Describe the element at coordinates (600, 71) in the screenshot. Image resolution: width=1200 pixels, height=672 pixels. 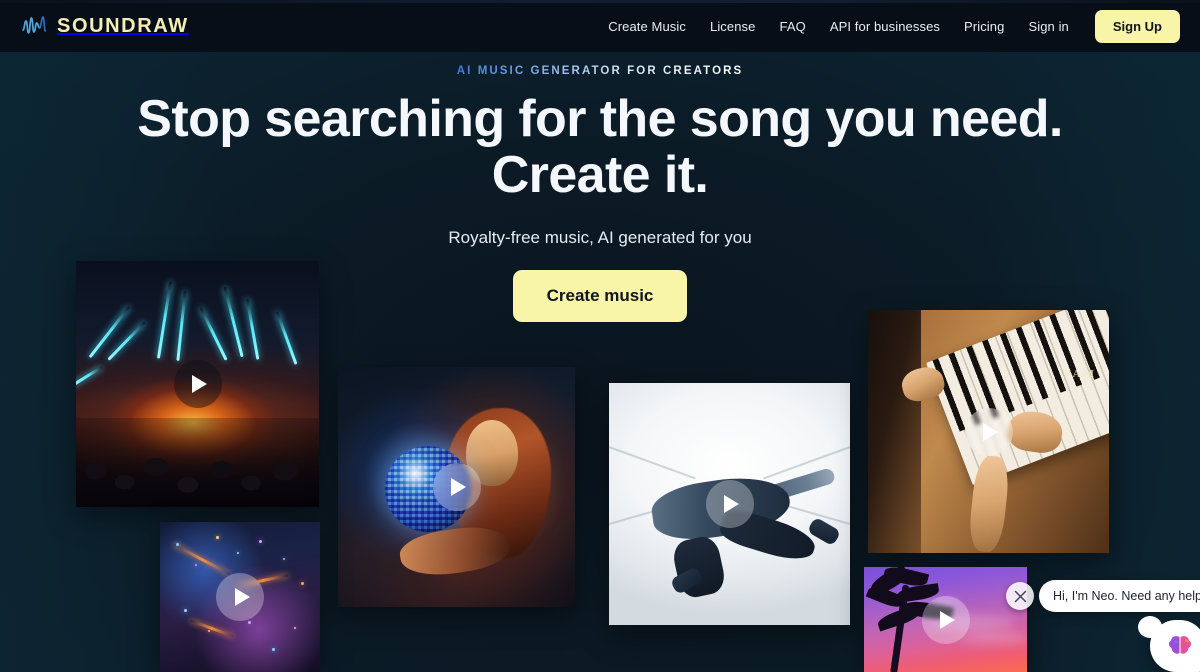
I see `hero-eyebrow: AI MUSIC GENERATOR FOR CREATORS` at that location.